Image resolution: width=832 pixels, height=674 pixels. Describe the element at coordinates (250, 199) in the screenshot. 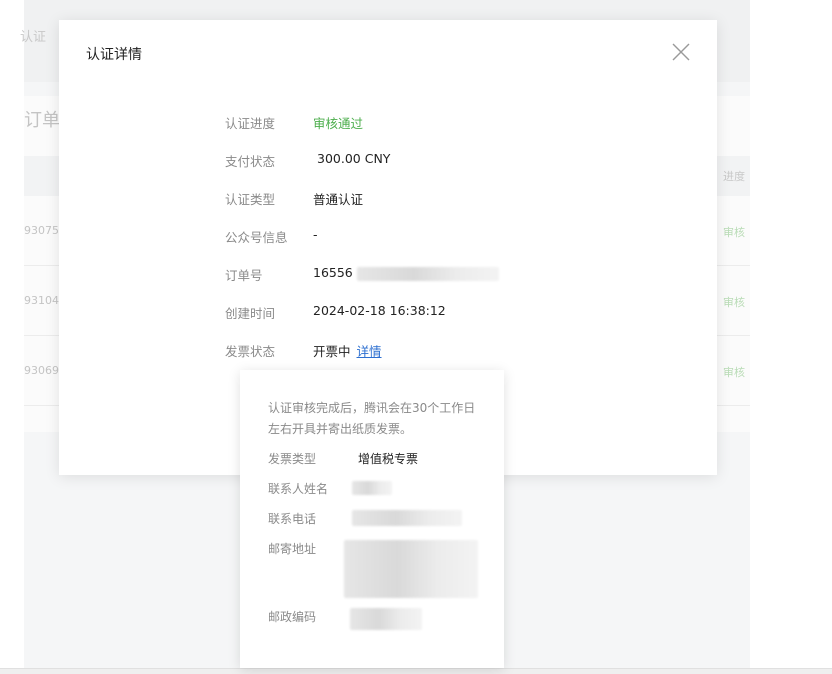

I see `type-label: 认证类型` at that location.